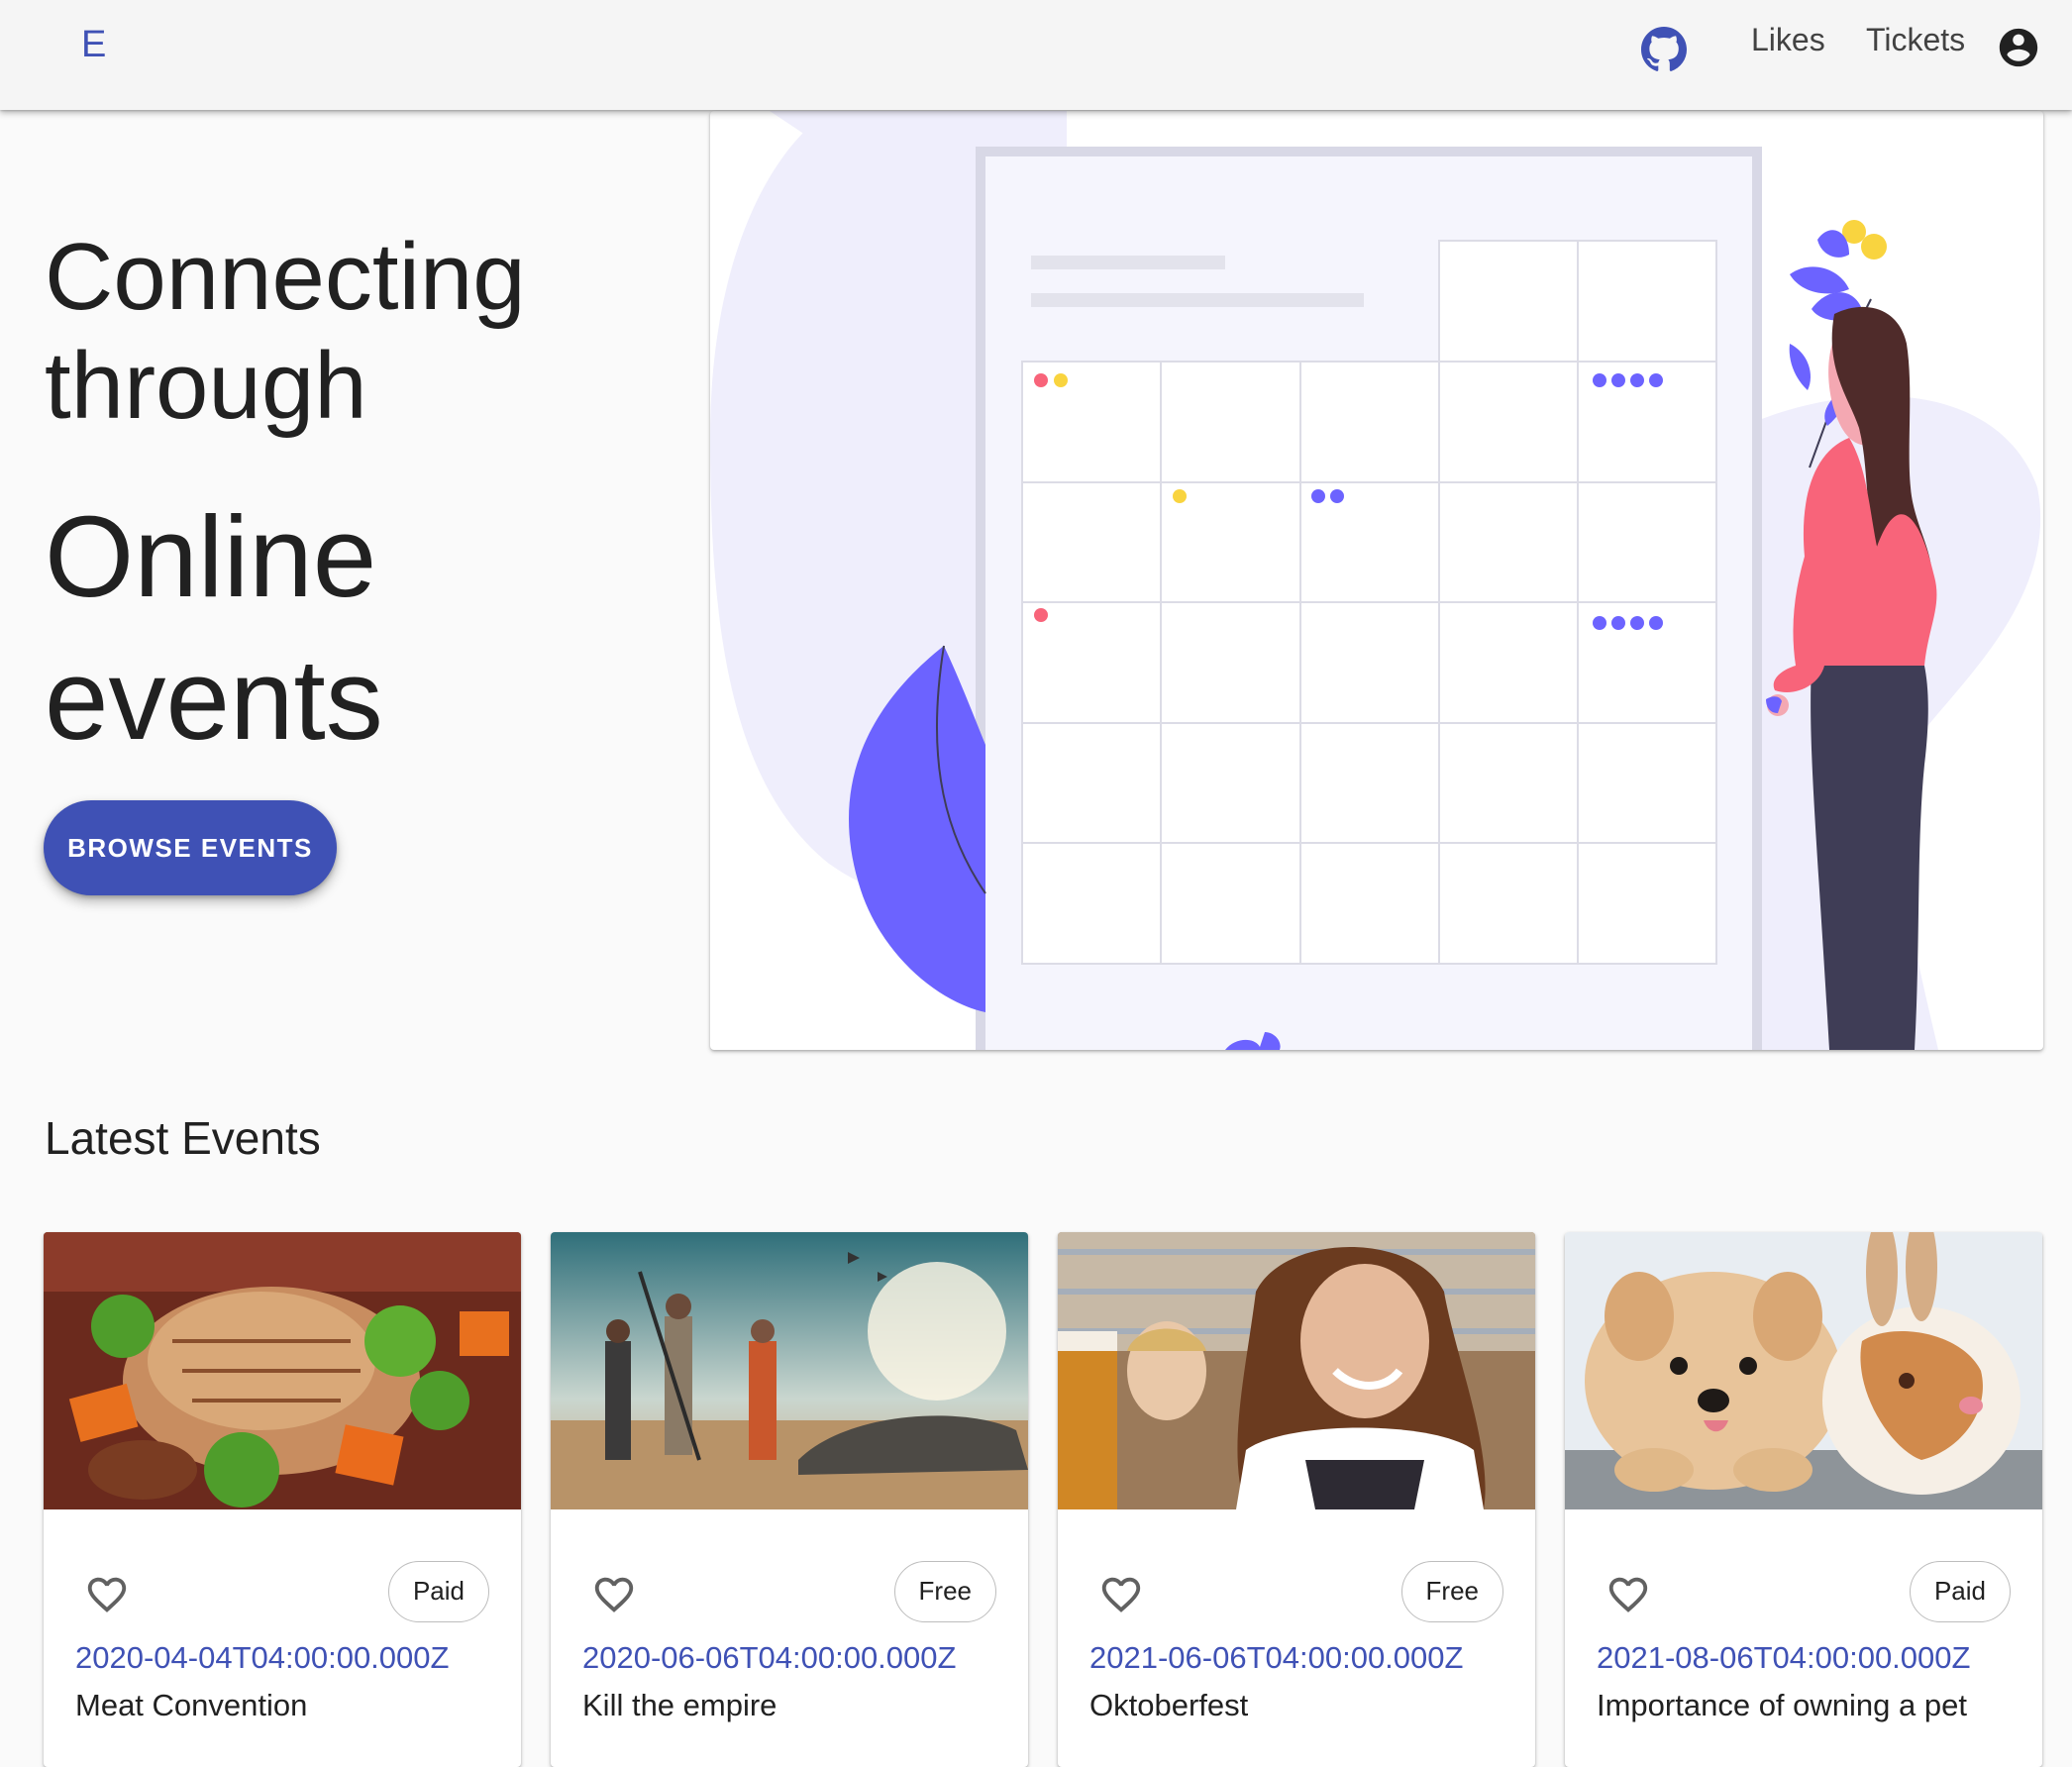  I want to click on hero-subtitle: Online events, so click(214, 628).